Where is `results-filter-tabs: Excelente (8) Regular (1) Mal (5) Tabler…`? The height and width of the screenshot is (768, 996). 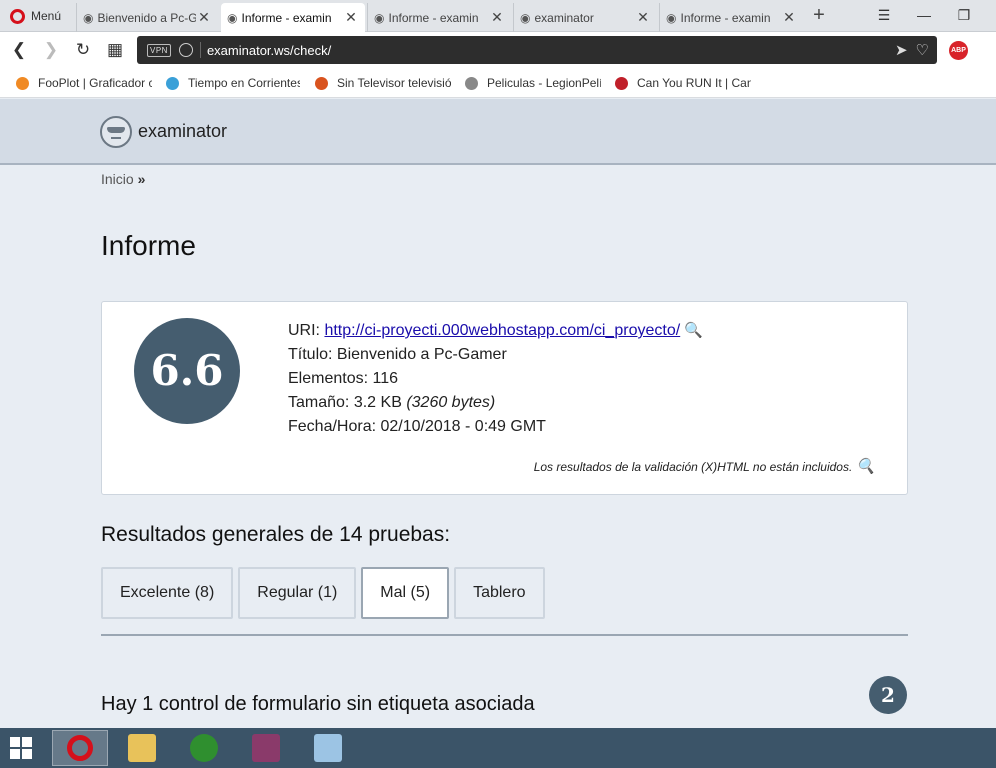
results-filter-tabs: Excelente (8) Regular (1) Mal (5) Tabler… is located at coordinates (325, 593).